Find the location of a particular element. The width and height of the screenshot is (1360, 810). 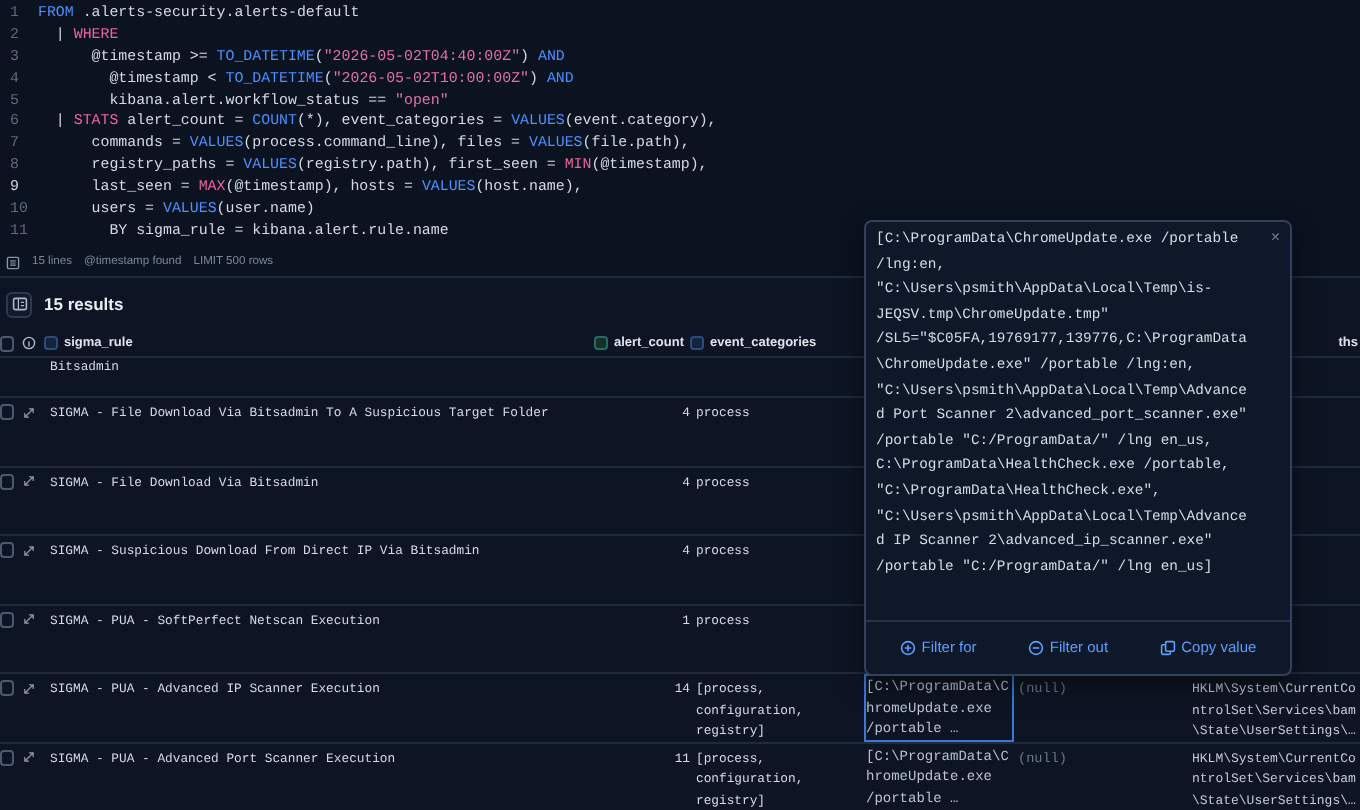

close-button: × is located at coordinates (1275, 238).